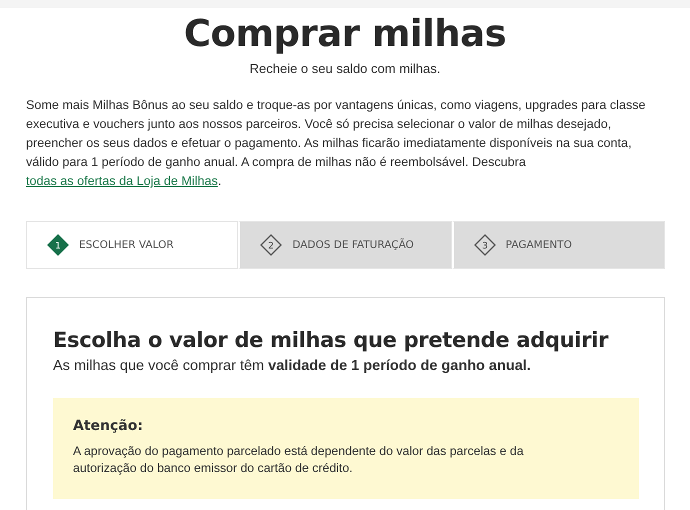 This screenshot has width=690, height=510. I want to click on page-subtitle: Recheie o seu saldo com milhas., so click(345, 68).